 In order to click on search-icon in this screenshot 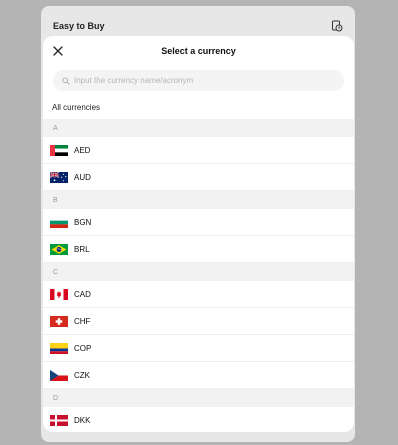, I will do `click(66, 80)`.